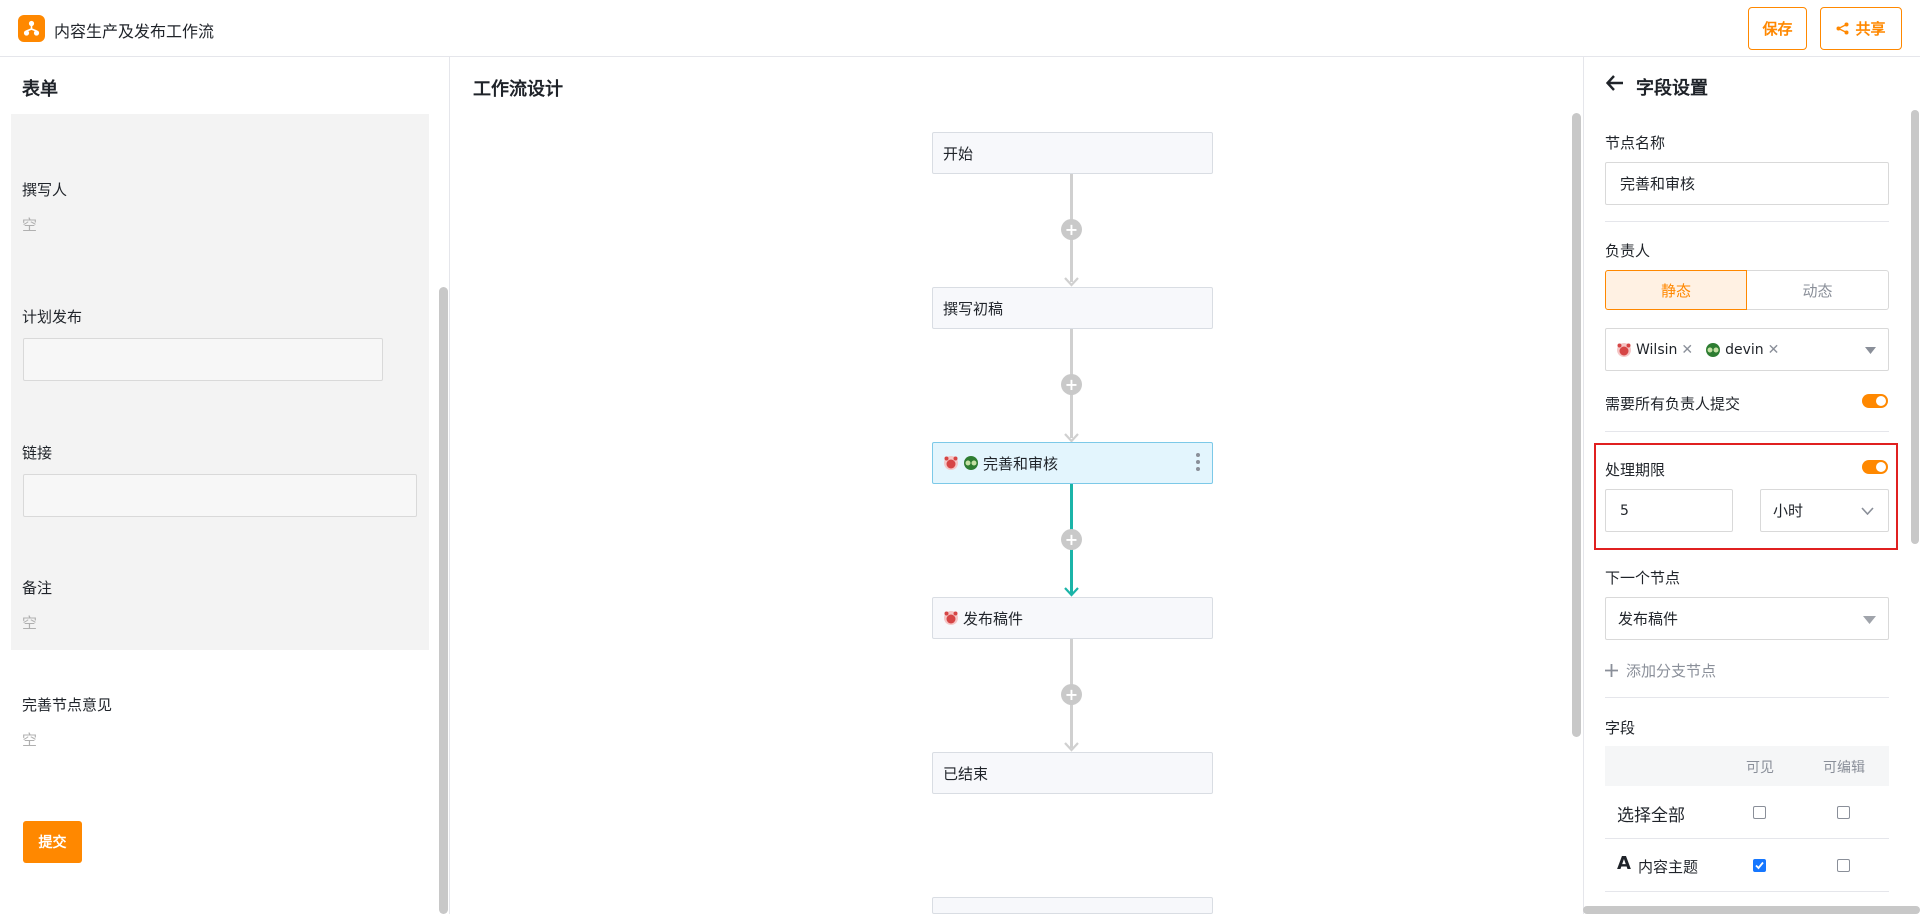 This screenshot has height=914, width=1920. What do you see at coordinates (52, 317) in the screenshot?
I see `field-label-plan-publish: 计划发布` at bounding box center [52, 317].